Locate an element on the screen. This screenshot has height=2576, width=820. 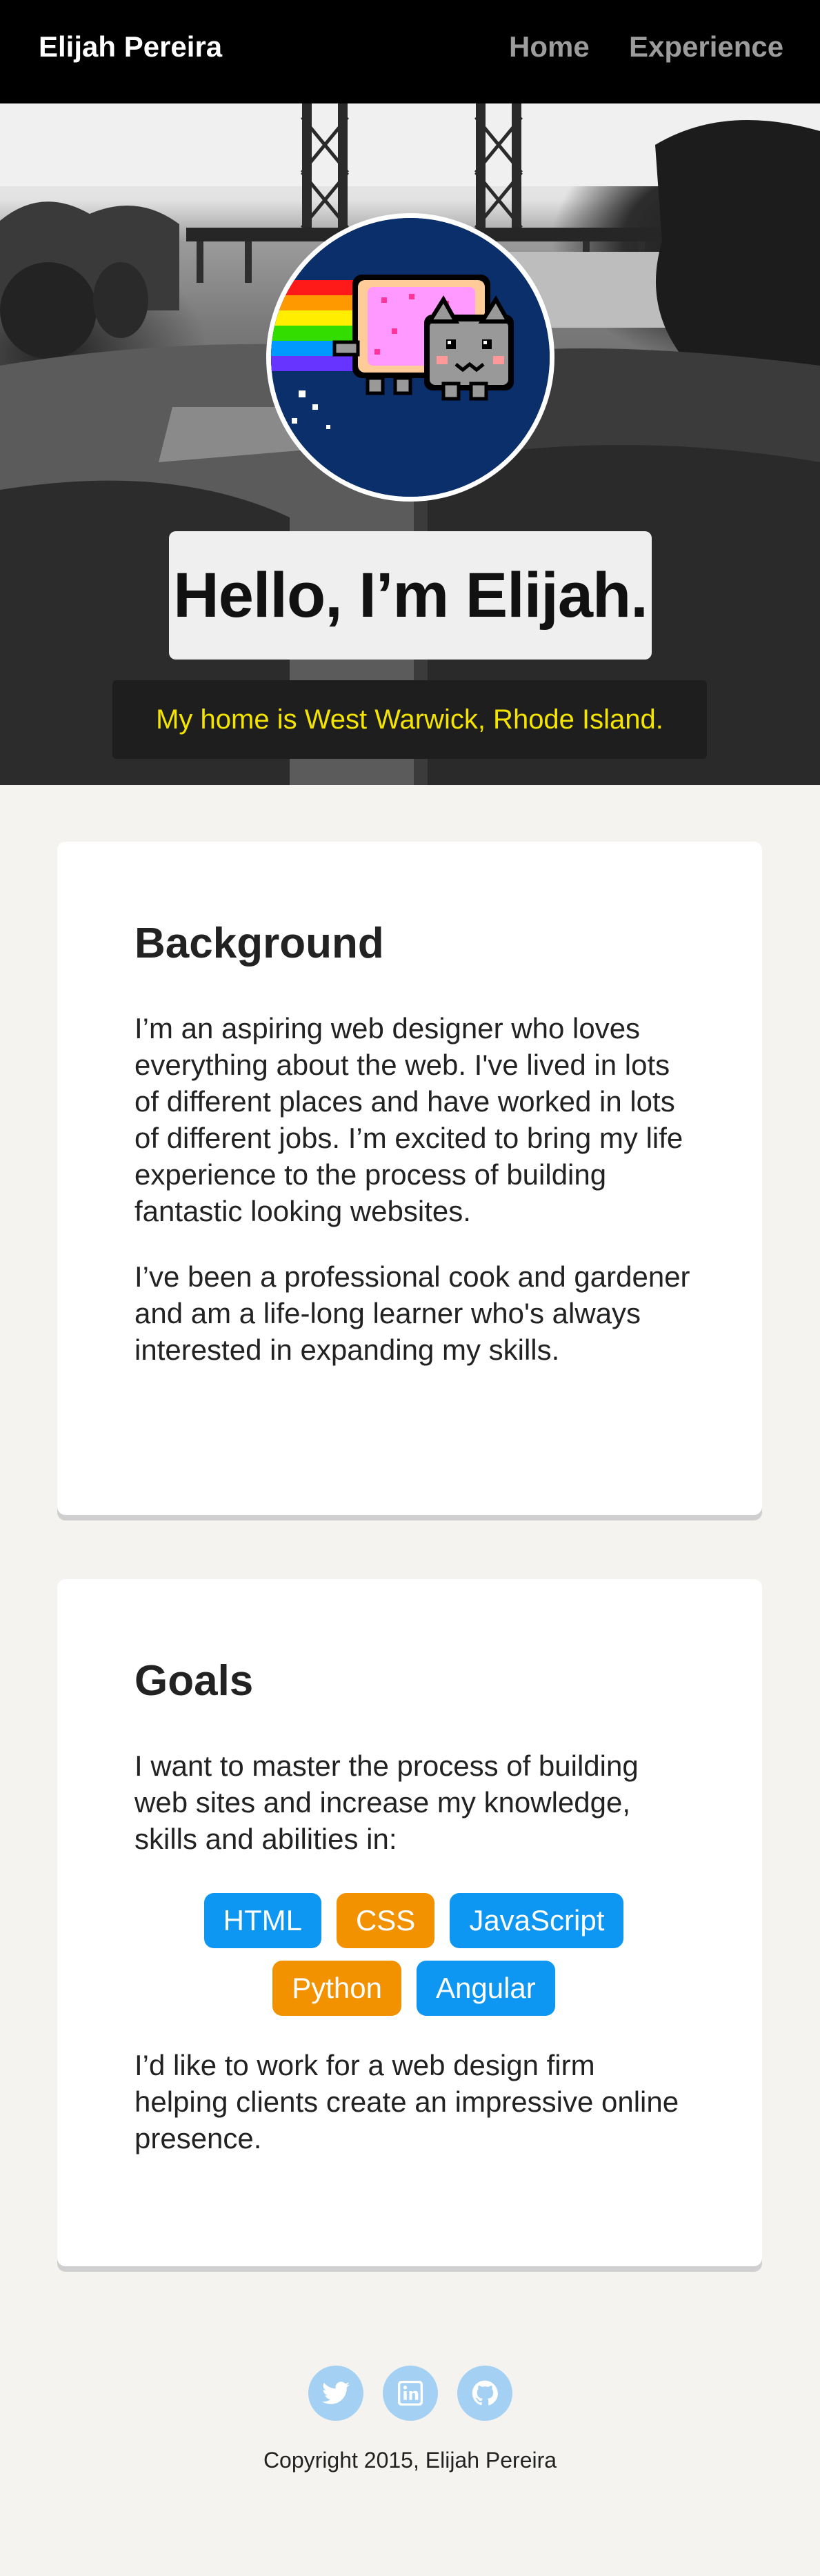
twitter-icon is located at coordinates (335, 2392).